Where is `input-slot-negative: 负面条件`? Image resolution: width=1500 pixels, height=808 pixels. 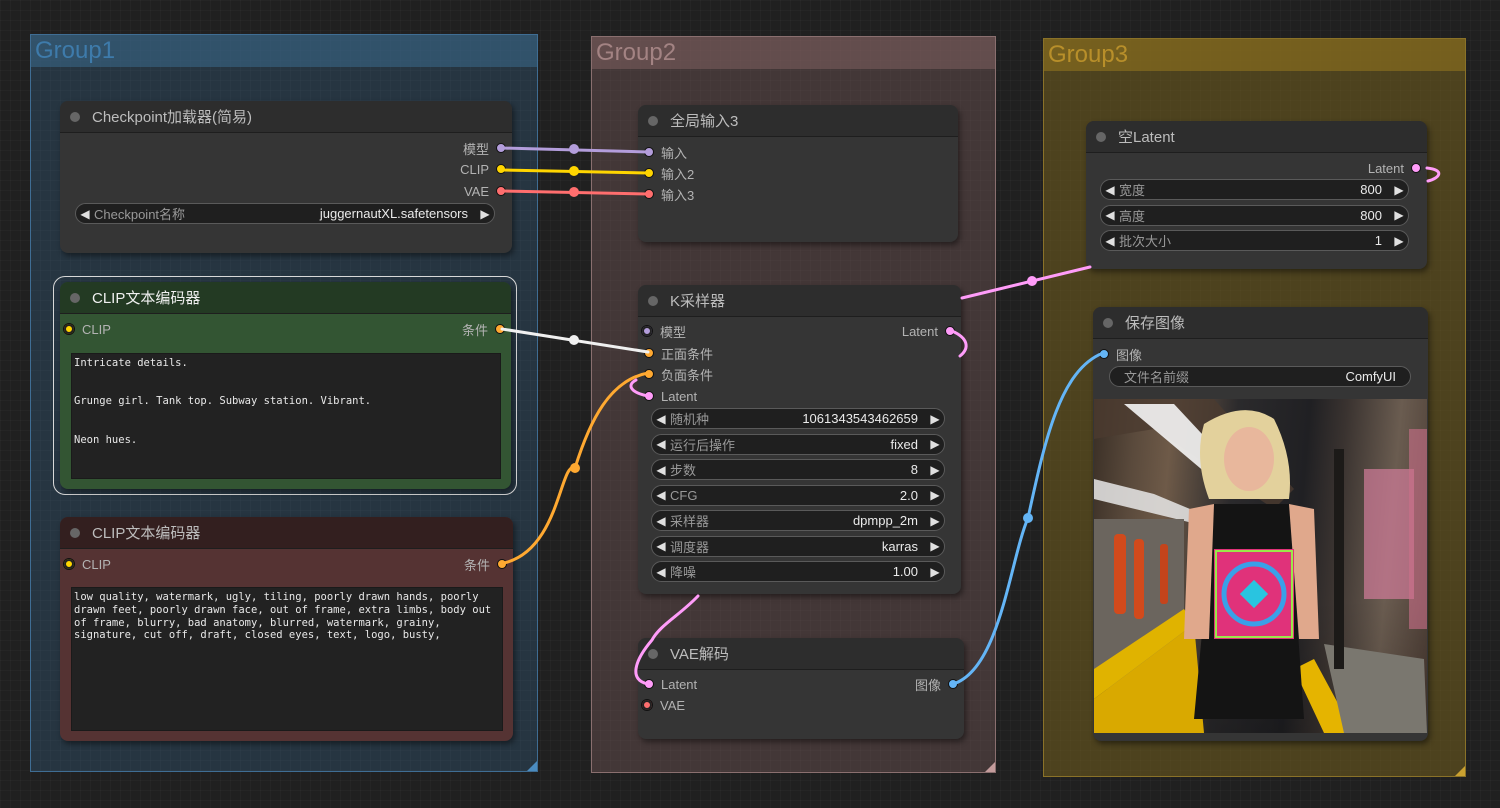 input-slot-negative: 负面条件 is located at coordinates (678, 374).